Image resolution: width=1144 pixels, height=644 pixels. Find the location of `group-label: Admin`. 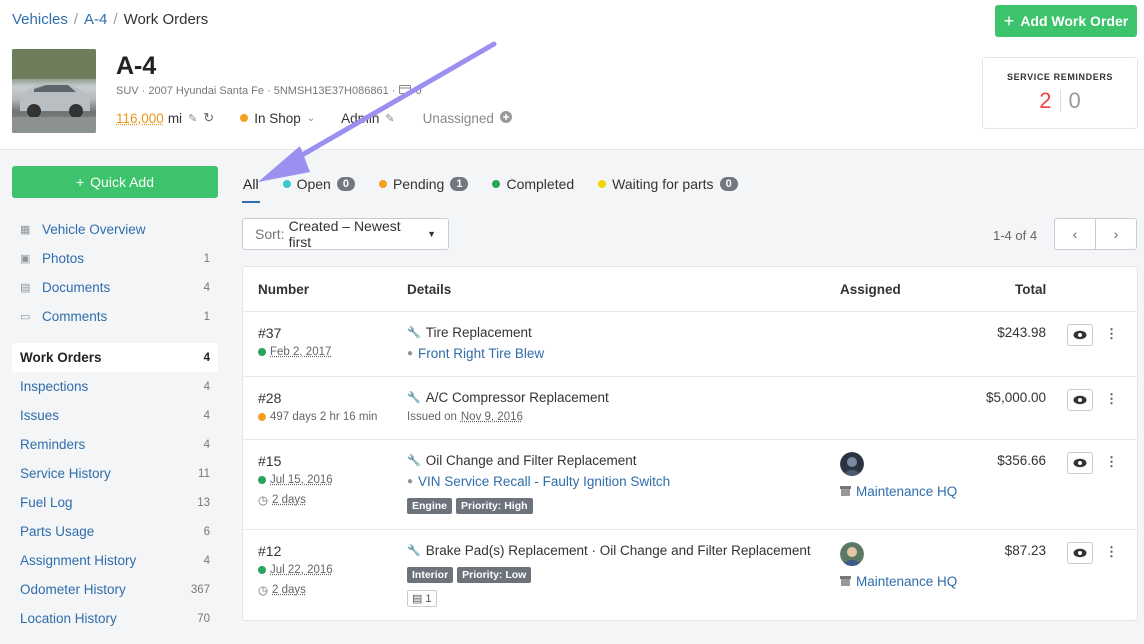

group-label: Admin is located at coordinates (360, 118).